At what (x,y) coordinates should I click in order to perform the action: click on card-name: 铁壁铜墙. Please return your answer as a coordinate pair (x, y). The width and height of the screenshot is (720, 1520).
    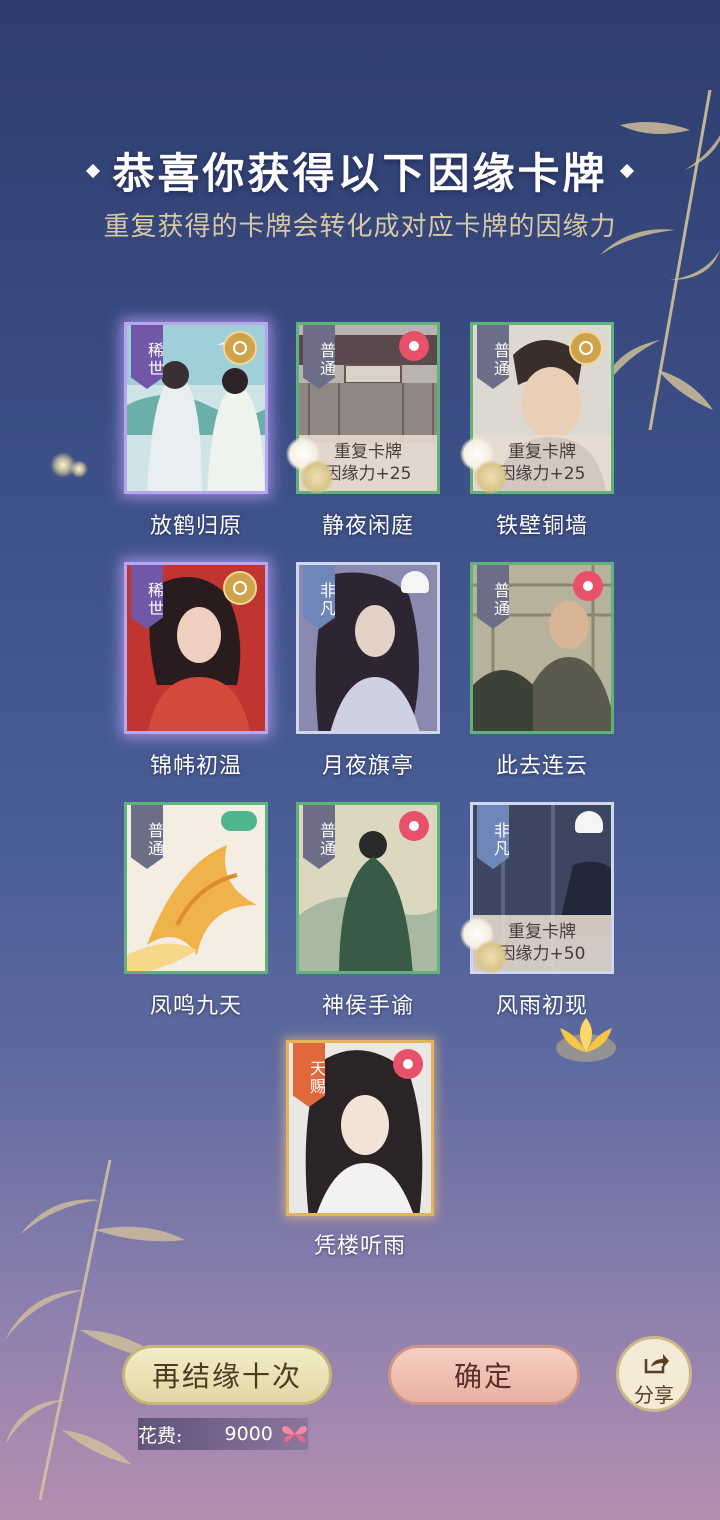
    Looking at the image, I should click on (541, 526).